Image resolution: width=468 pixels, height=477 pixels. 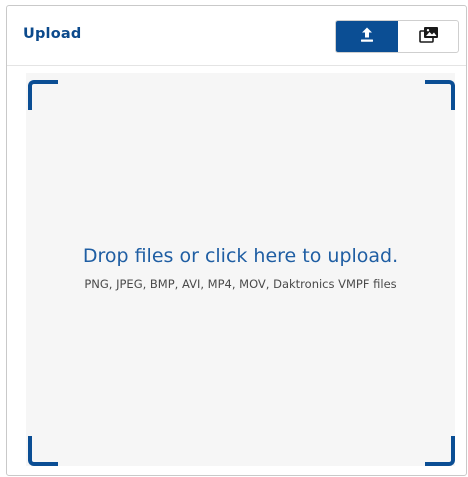 I want to click on source-toggle, so click(x=397, y=36).